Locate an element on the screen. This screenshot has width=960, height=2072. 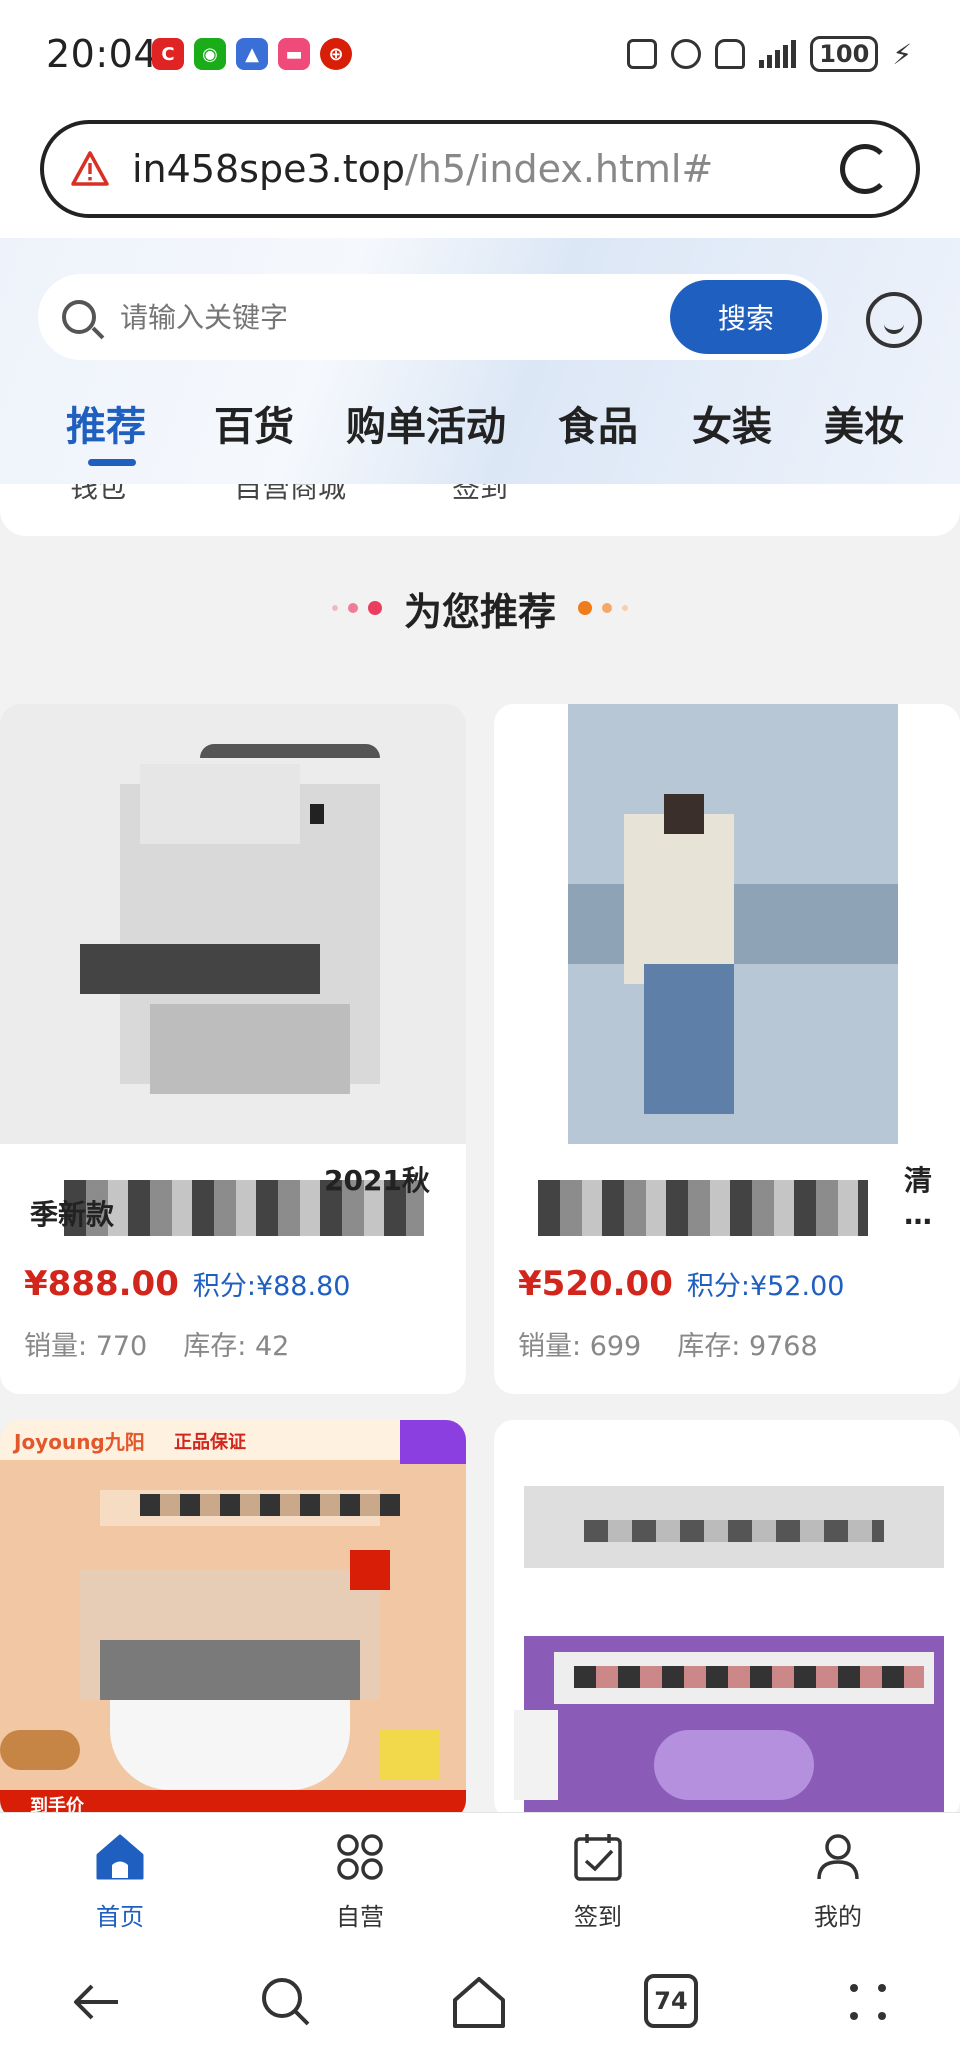
browser-toolbar: in458spe3.top/h5/index.html# is located at coordinates (480, 174).